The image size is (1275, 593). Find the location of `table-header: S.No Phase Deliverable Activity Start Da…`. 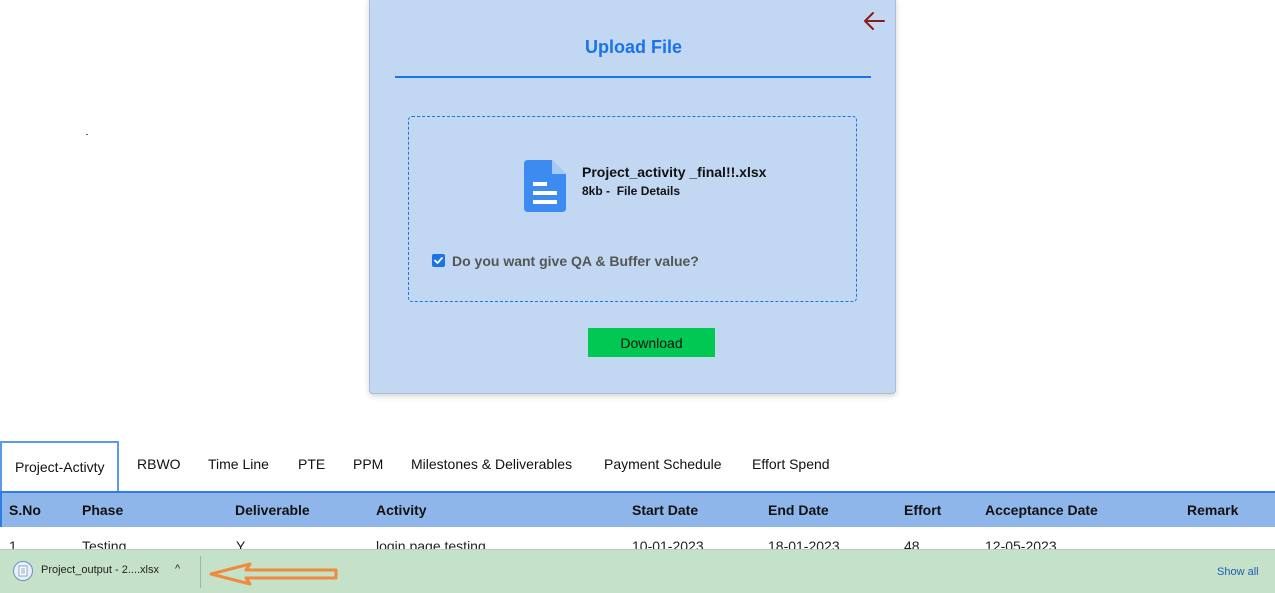

table-header: S.No Phase Deliverable Activity Start Da… is located at coordinates (637, 509).